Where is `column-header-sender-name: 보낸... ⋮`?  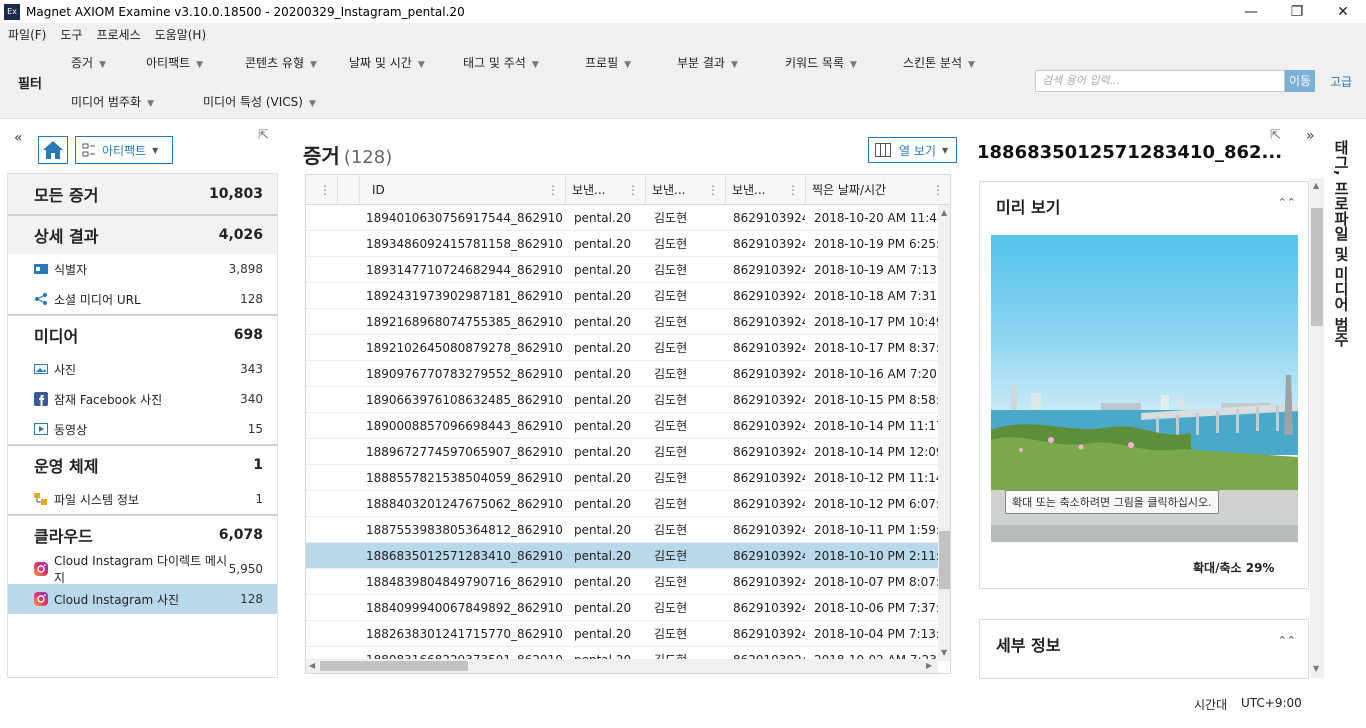
column-header-sender-name: 보낸... ⋮ is located at coordinates (606, 190).